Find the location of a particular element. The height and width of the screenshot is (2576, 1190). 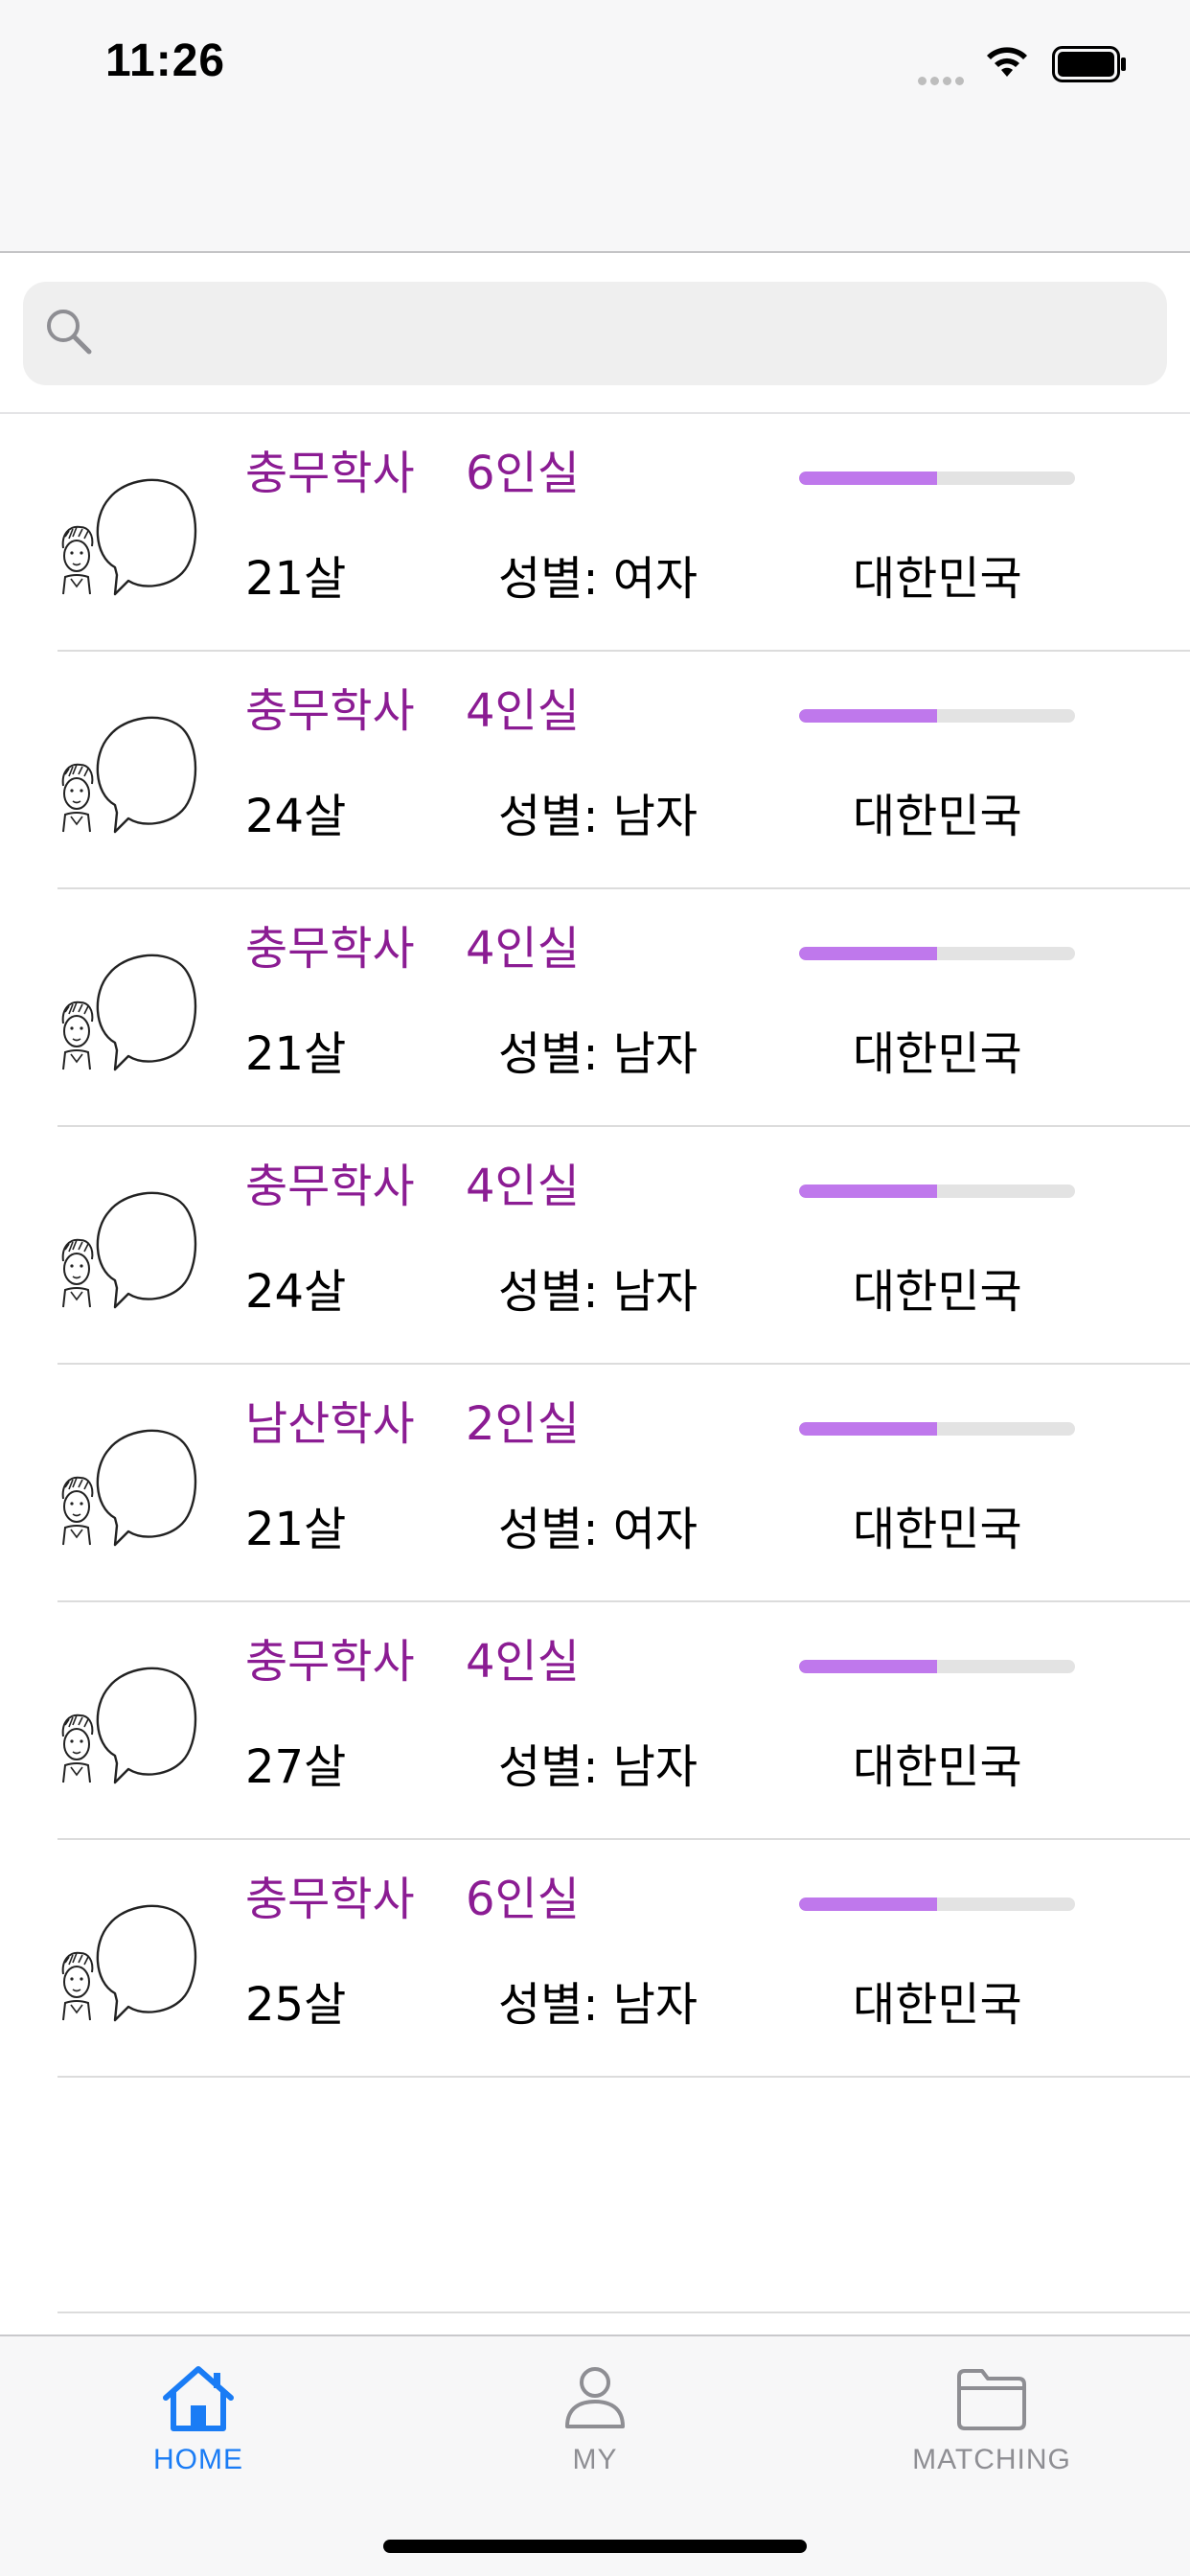

person-icon is located at coordinates (595, 2399).